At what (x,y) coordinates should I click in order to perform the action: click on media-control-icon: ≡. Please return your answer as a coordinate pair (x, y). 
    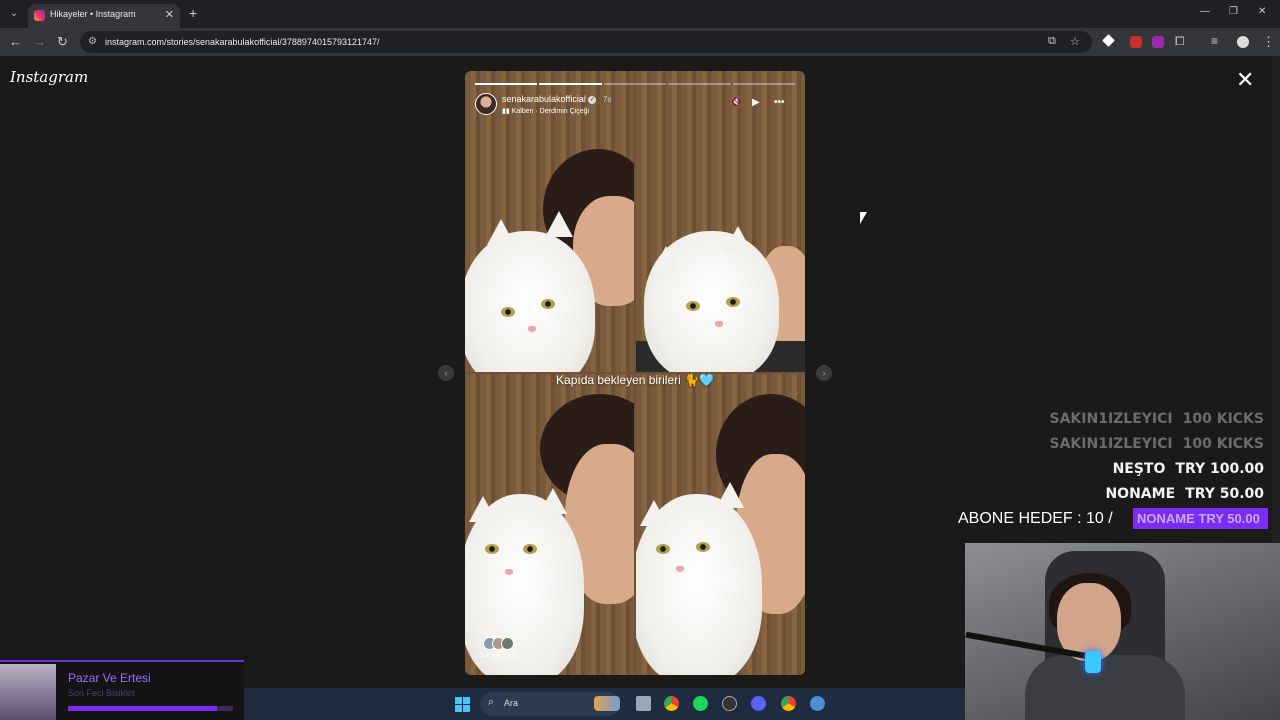
    Looking at the image, I should click on (1214, 41).